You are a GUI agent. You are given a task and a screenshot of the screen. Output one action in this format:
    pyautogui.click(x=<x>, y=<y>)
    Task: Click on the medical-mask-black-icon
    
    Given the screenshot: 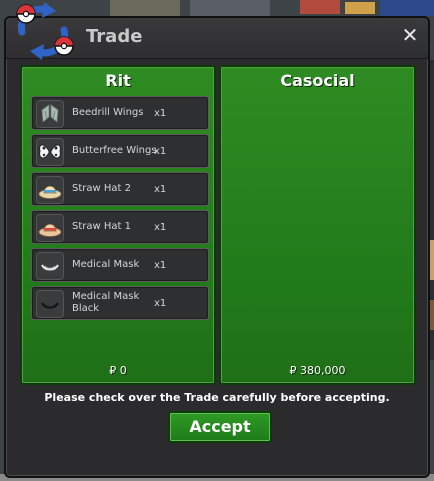 What is the action you would take?
    pyautogui.click(x=50, y=304)
    